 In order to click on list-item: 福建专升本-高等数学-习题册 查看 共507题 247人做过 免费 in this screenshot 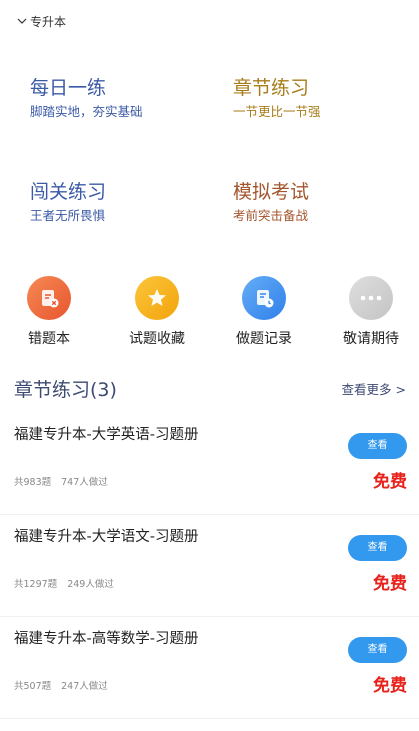, I will do `click(209, 668)`.